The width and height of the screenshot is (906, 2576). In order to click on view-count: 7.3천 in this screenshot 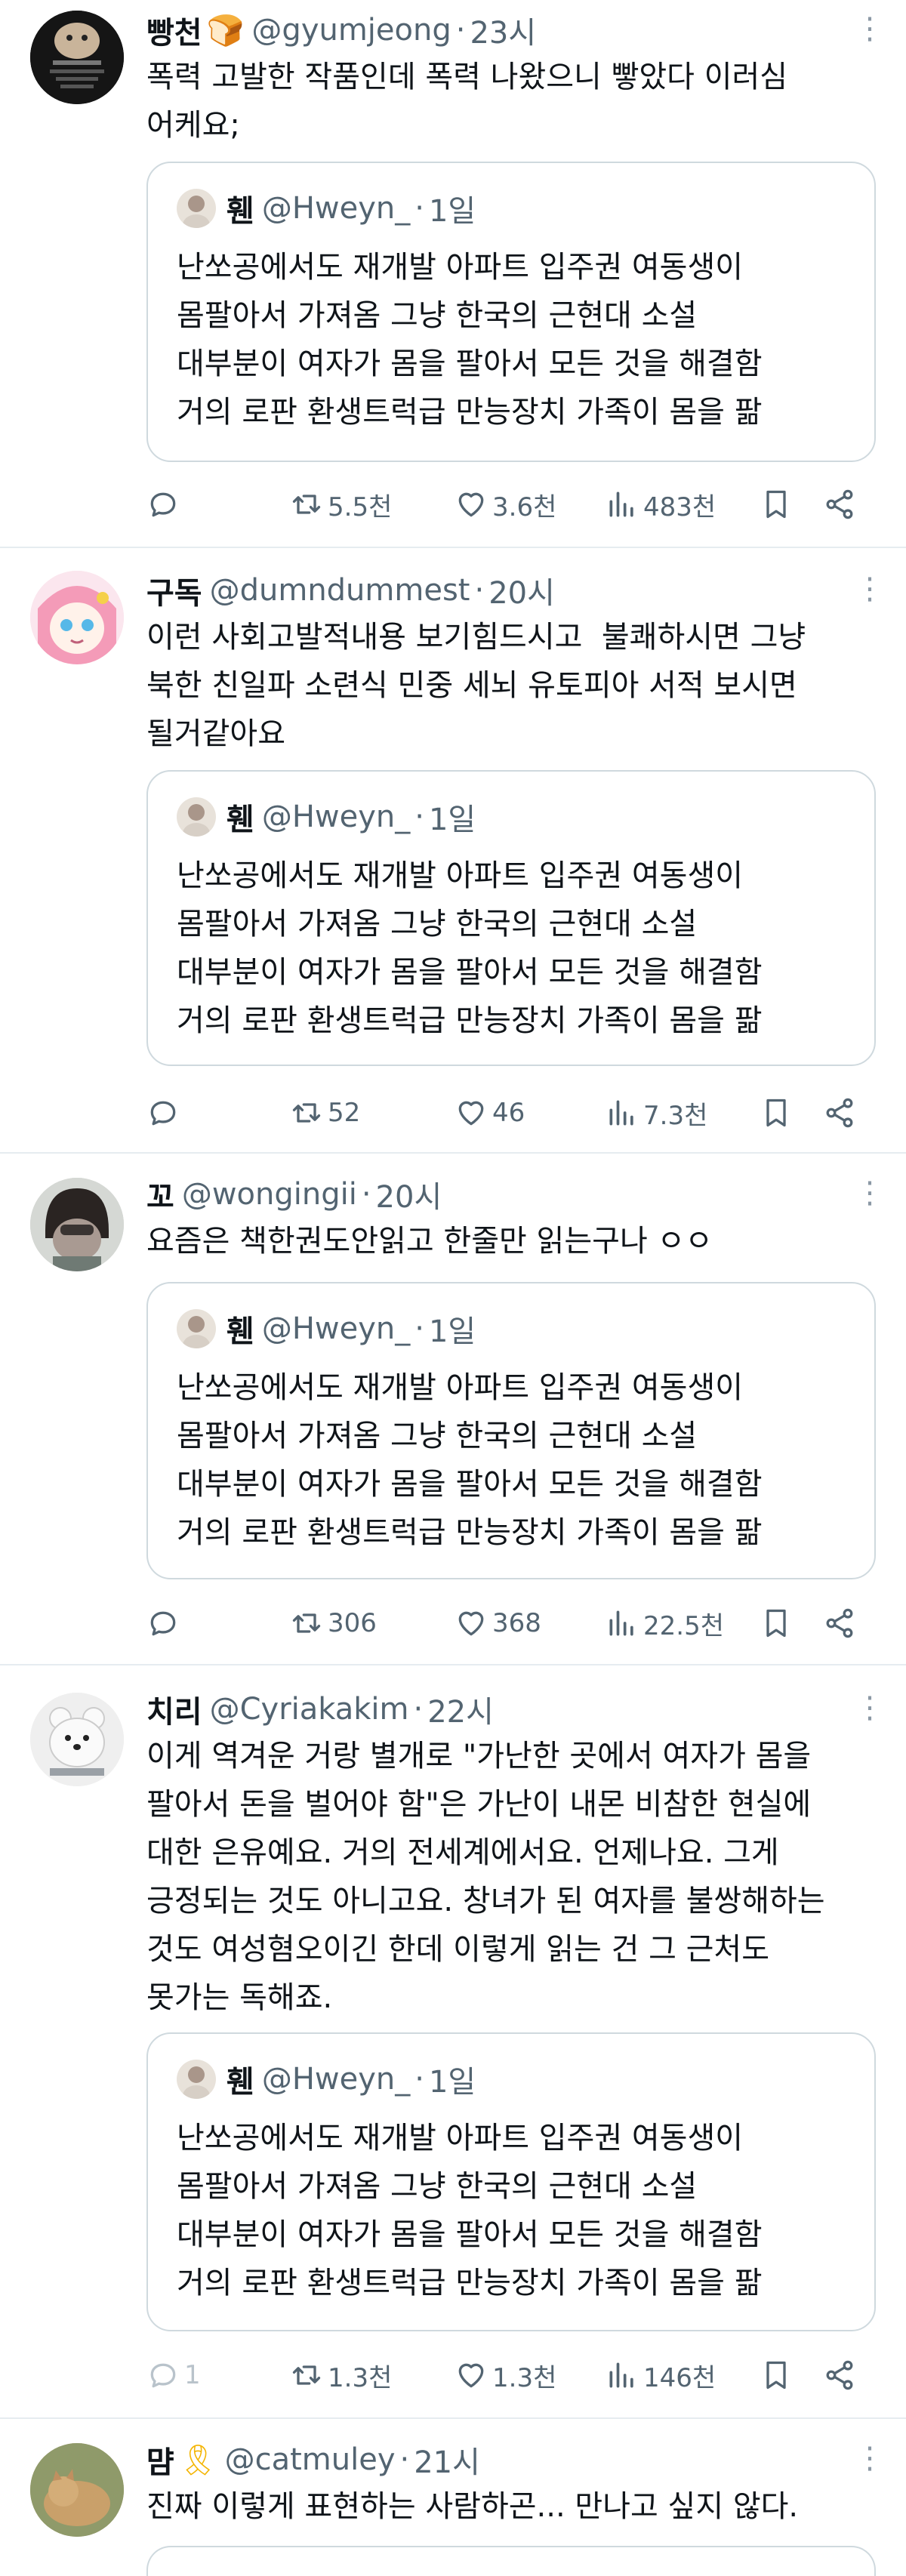, I will do `click(675, 1115)`.